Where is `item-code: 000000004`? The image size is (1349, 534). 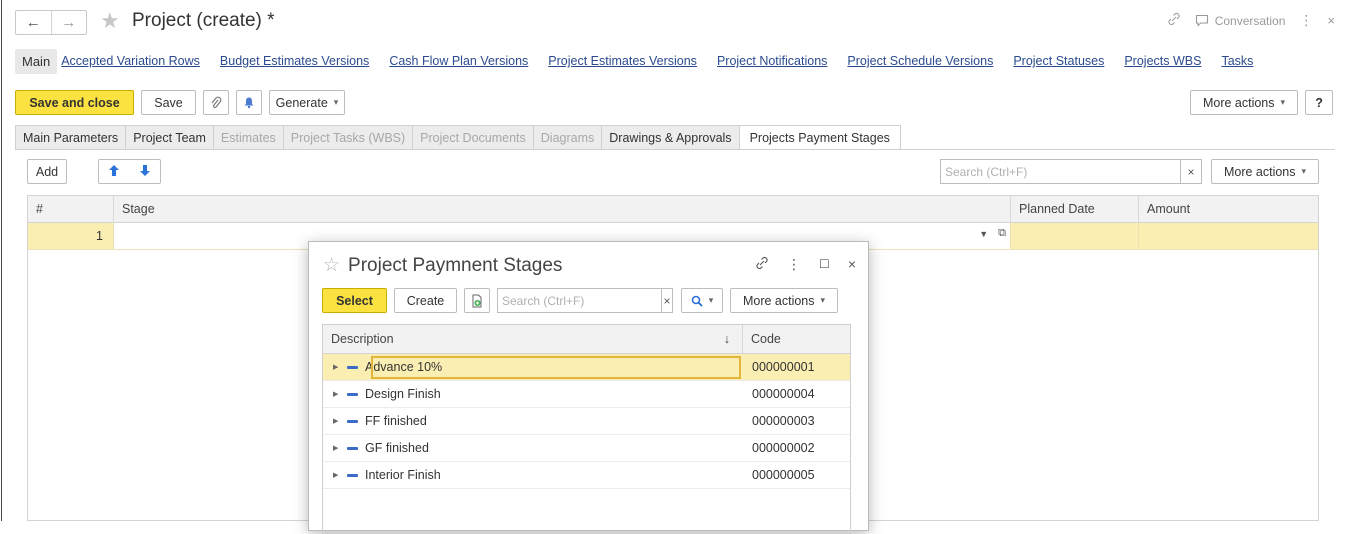
item-code: 000000004 is located at coordinates (783, 394).